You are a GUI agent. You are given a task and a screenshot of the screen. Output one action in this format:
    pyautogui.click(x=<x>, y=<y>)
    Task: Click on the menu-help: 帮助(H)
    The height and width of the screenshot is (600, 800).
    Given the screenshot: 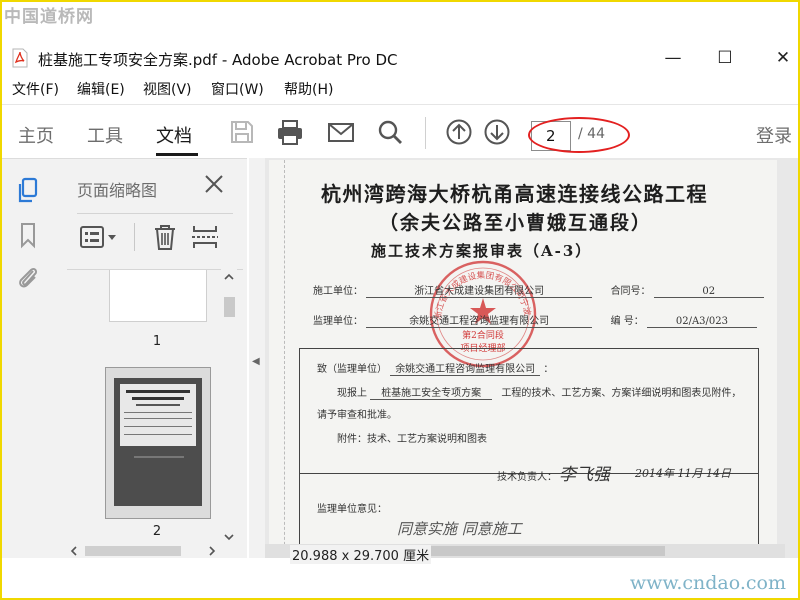 What is the action you would take?
    pyautogui.click(x=308, y=89)
    